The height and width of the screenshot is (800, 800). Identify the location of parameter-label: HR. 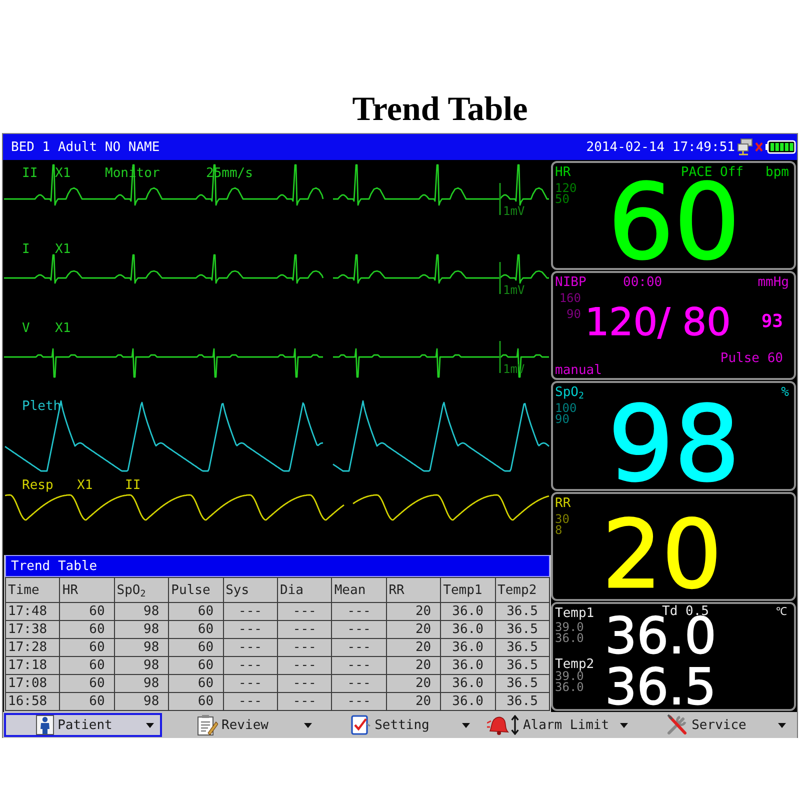
(563, 172).